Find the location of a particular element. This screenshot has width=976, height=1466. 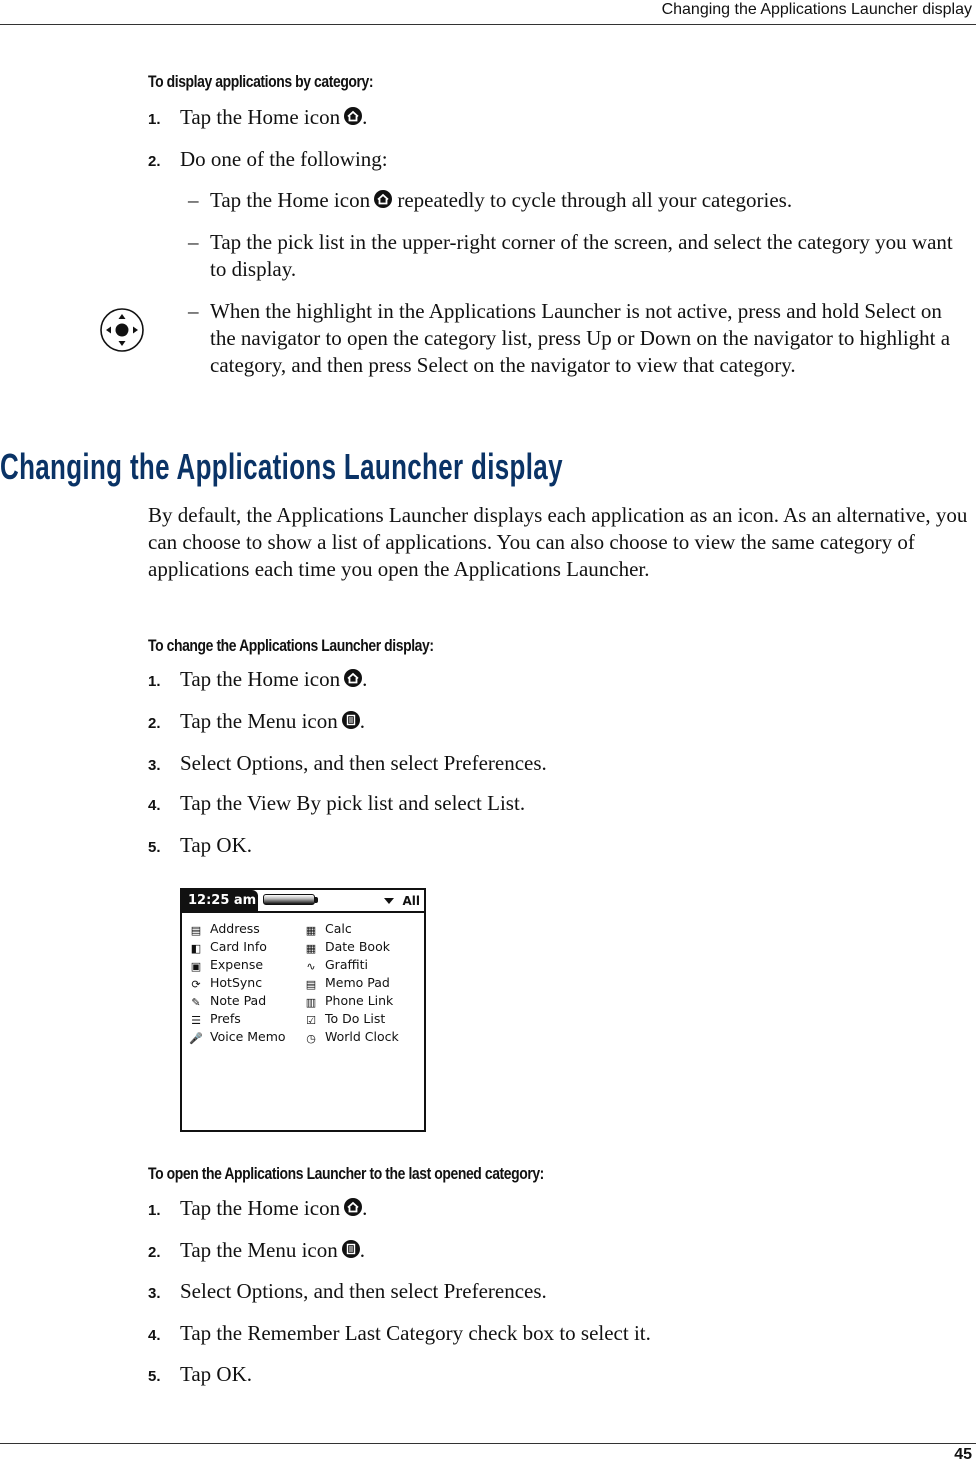

app-item: ▦ Date Book is located at coordinates (346, 947).